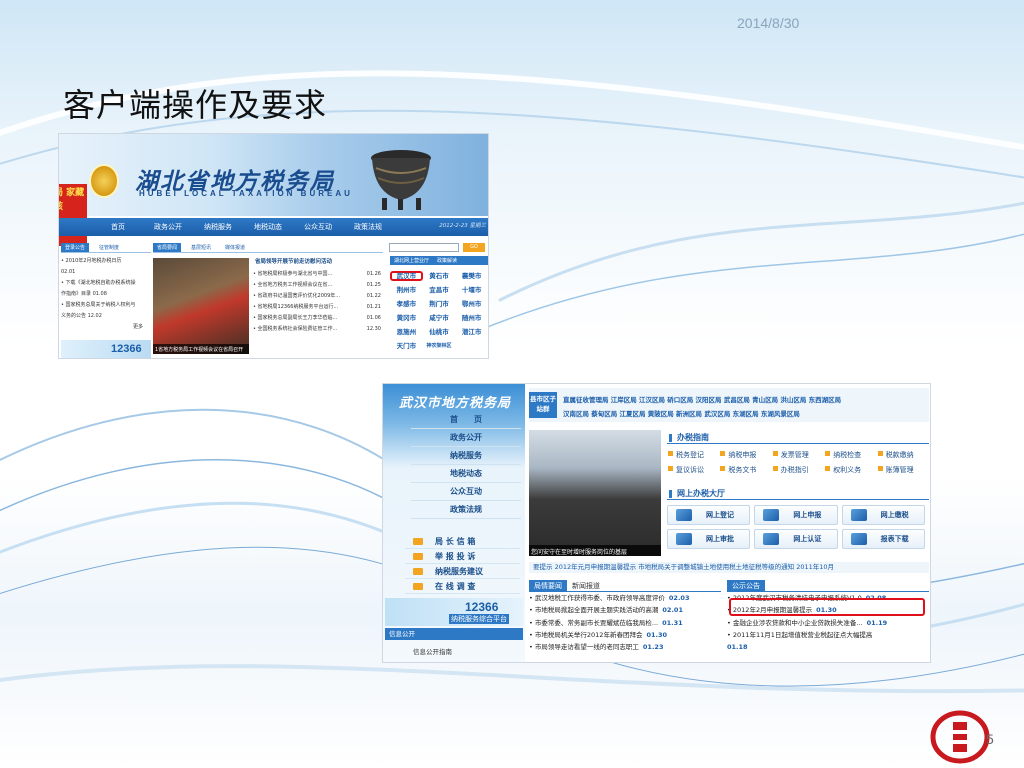 This screenshot has width=1024, height=768. I want to click on news-photo: 您问安守在至时增时服务岗位的基层, so click(595, 493).